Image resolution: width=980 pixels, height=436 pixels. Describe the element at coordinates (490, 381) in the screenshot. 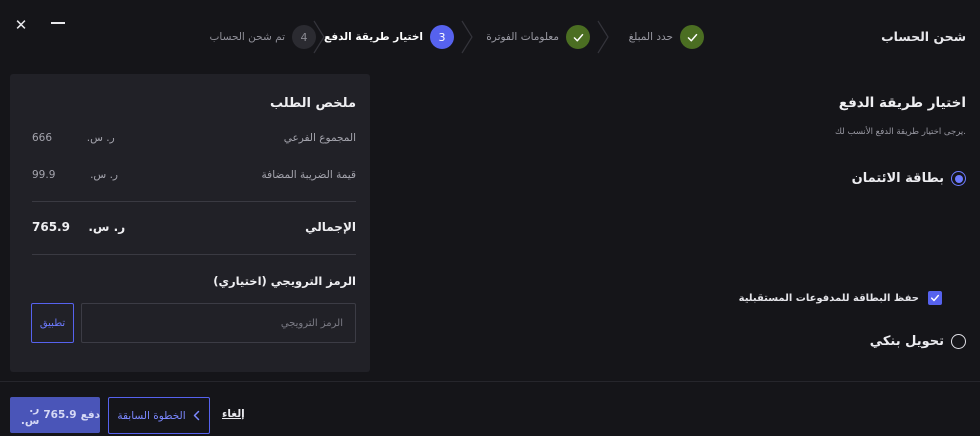

I see `footer-divider` at that location.